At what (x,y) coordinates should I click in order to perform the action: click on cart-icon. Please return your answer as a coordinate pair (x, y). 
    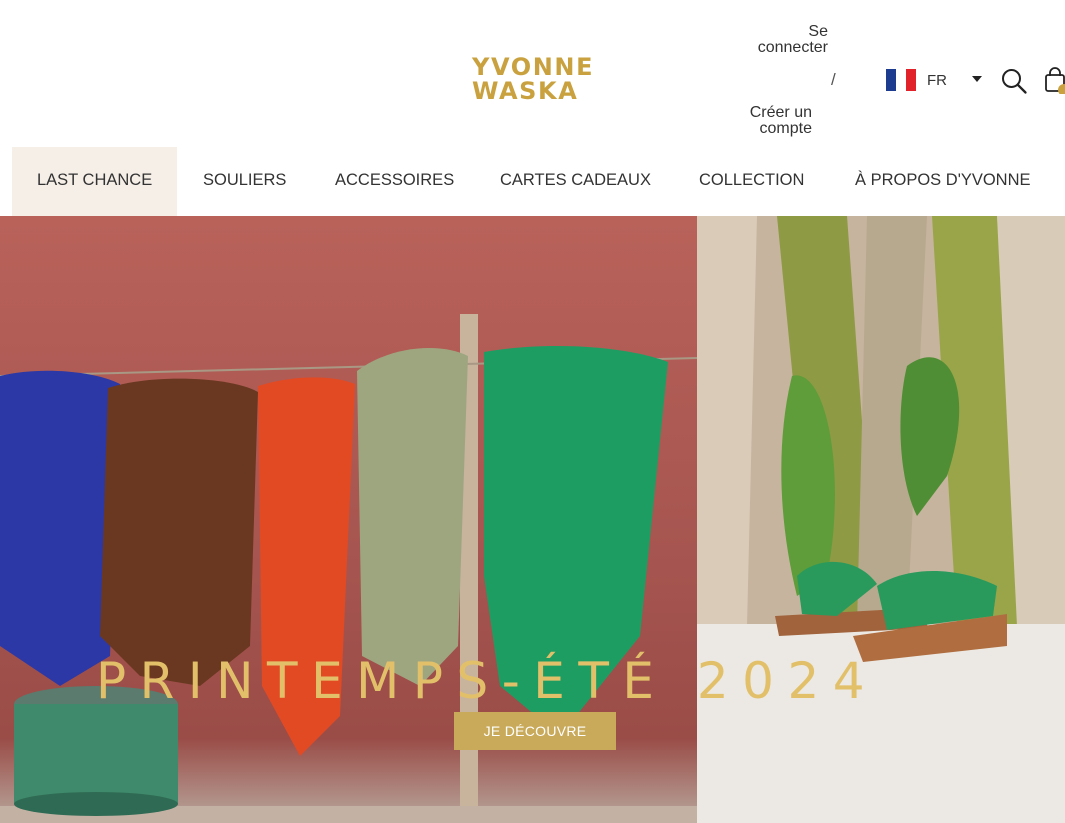
    Looking at the image, I should click on (1054, 80).